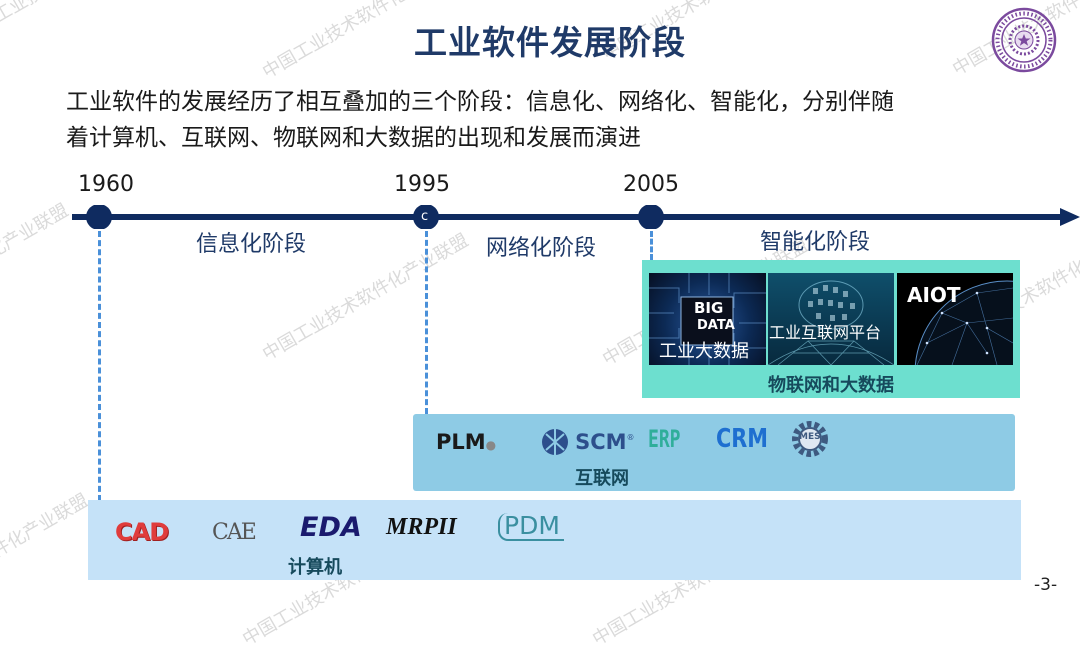  Describe the element at coordinates (422, 184) in the screenshot. I see `year-label-1995: 1995` at that location.